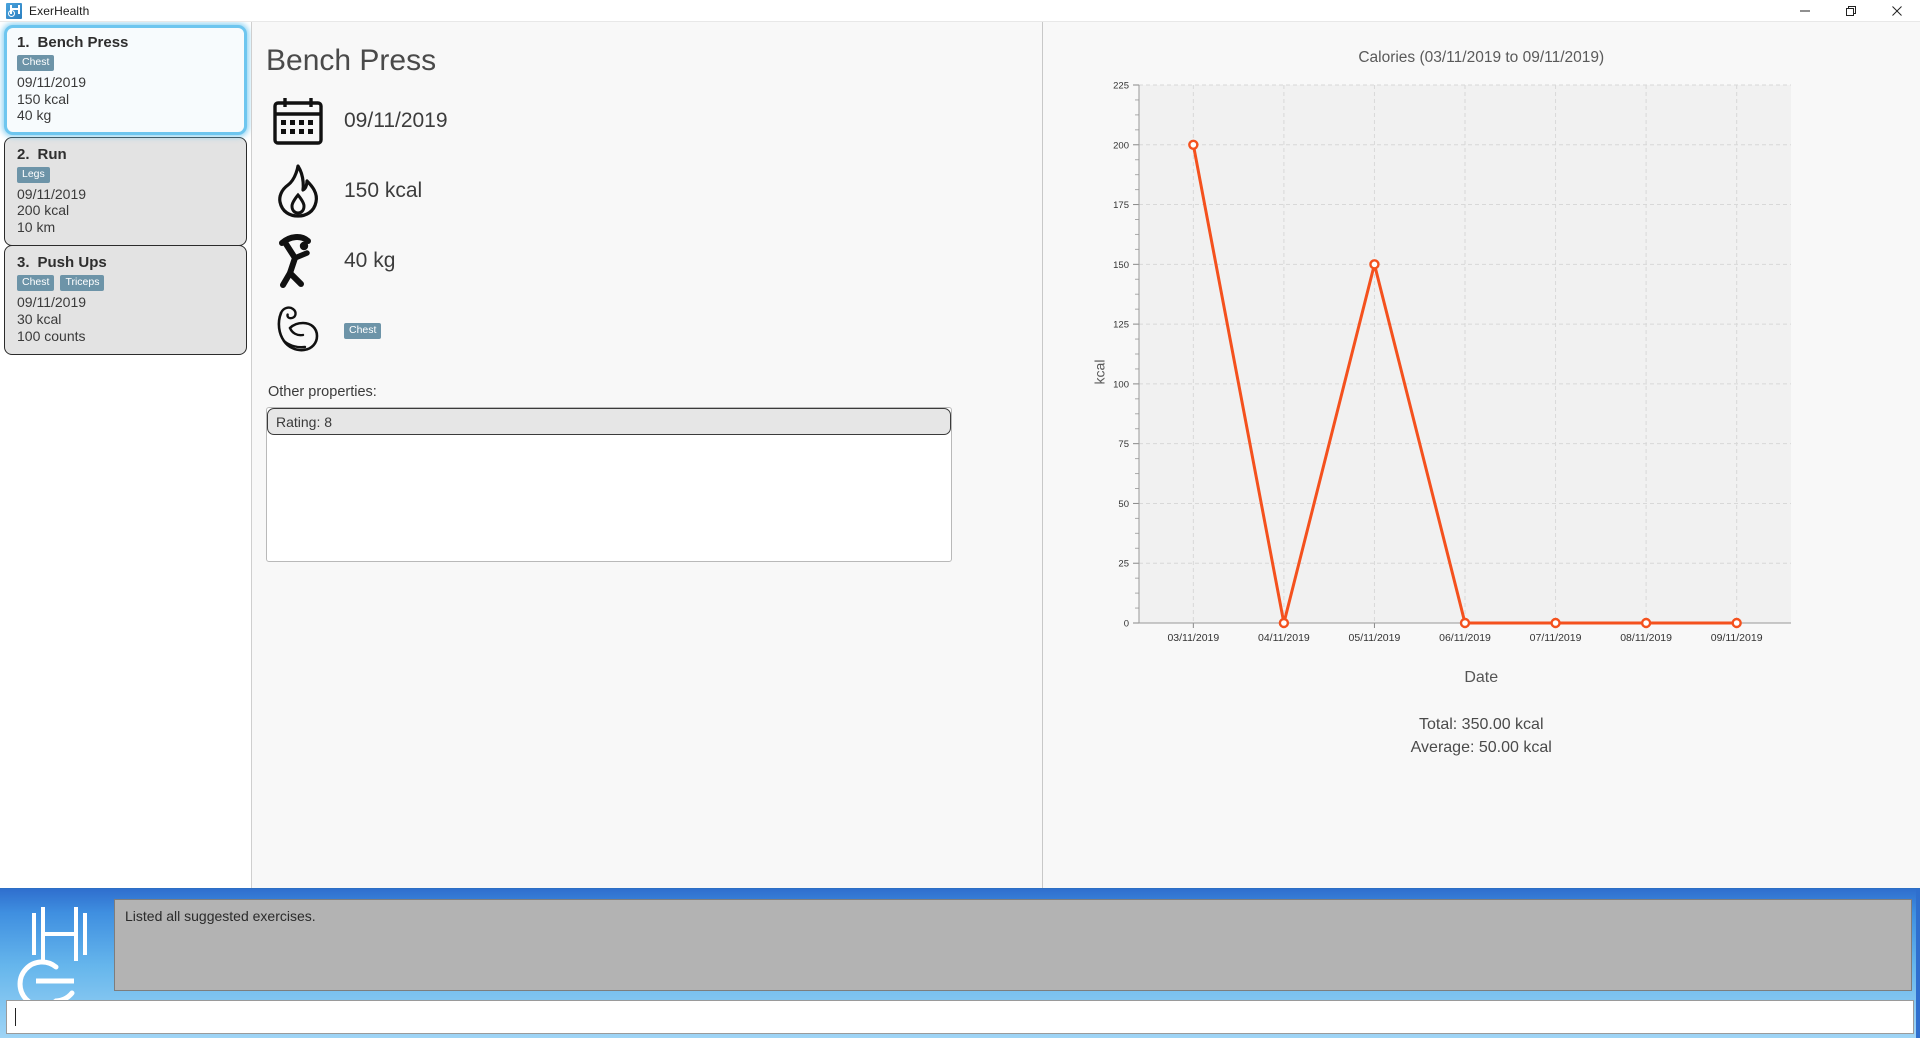 The image size is (1920, 1038). I want to click on exercise-card-name: Push Ups, so click(72, 263).